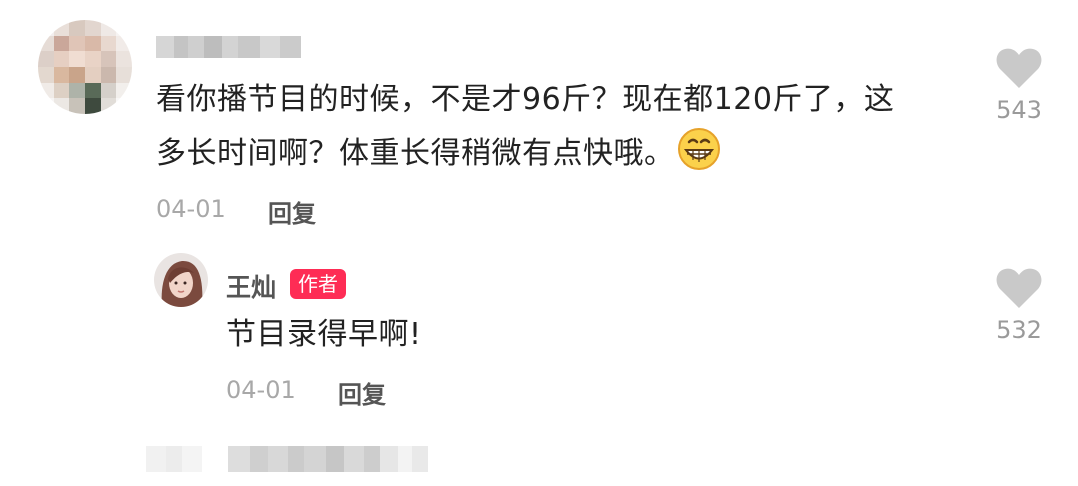  I want to click on like-button: 543, so click(1019, 85).